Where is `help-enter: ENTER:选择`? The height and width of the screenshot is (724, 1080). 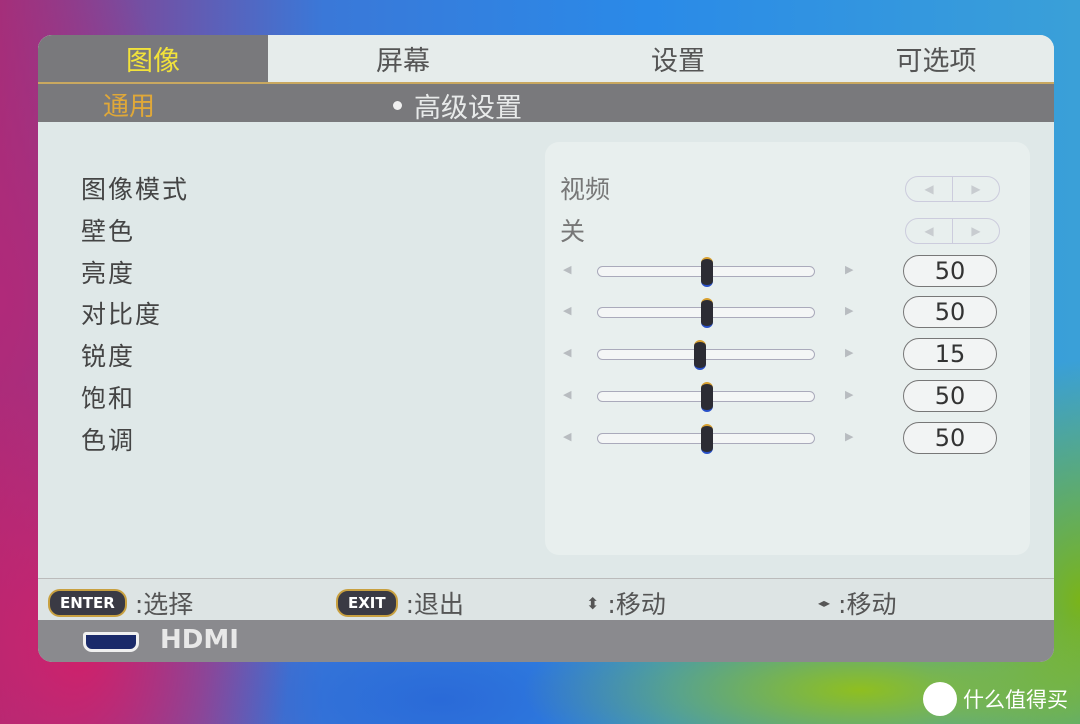 help-enter: ENTER:选择 is located at coordinates (120, 603).